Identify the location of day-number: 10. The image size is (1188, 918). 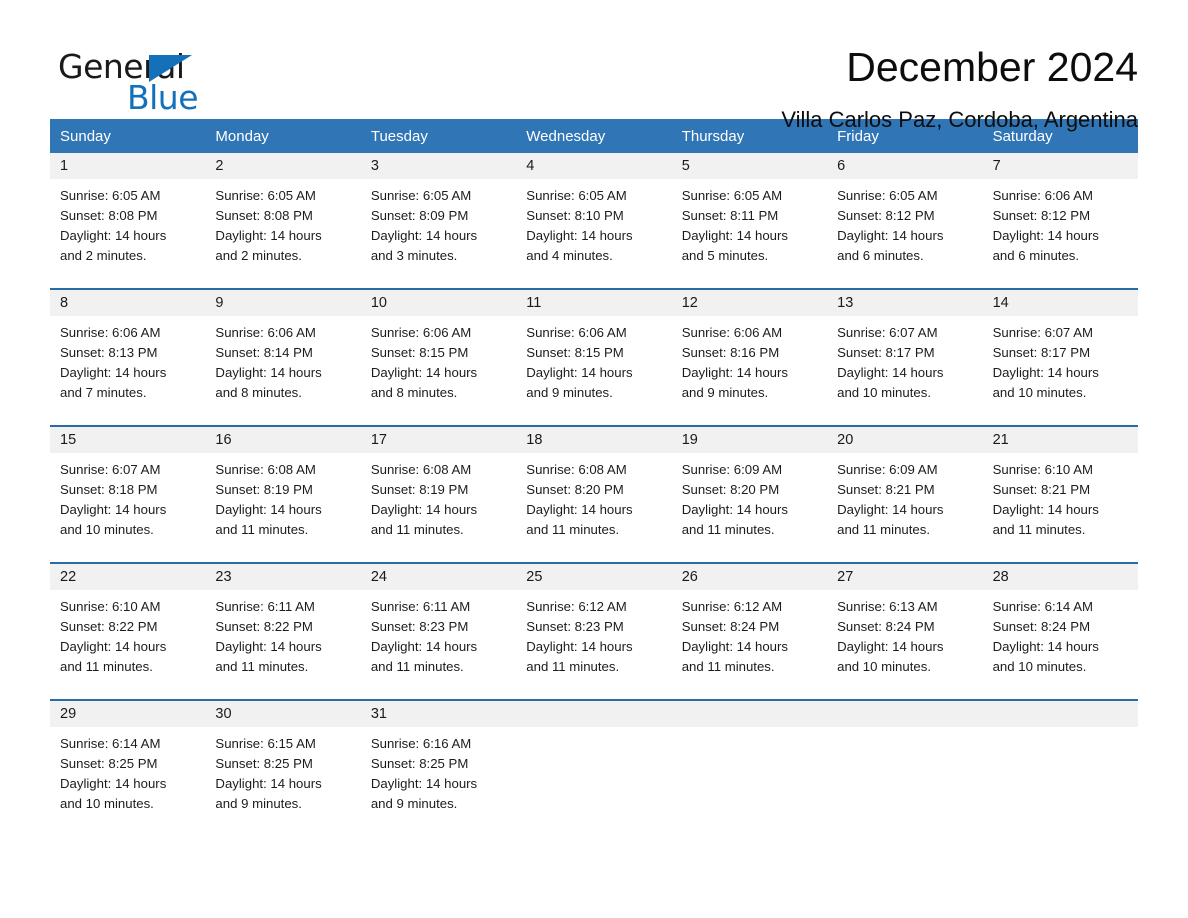
(438, 303).